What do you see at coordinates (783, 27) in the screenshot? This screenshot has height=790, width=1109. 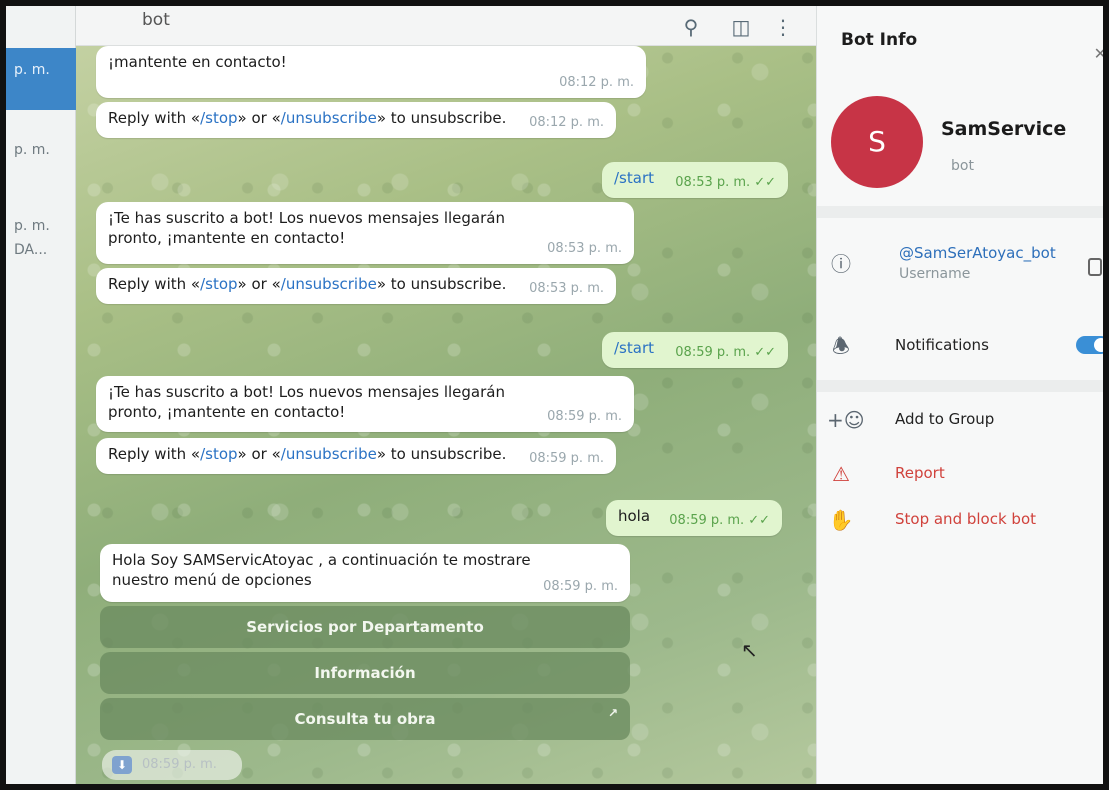 I see `more-icon: ⋮` at bounding box center [783, 27].